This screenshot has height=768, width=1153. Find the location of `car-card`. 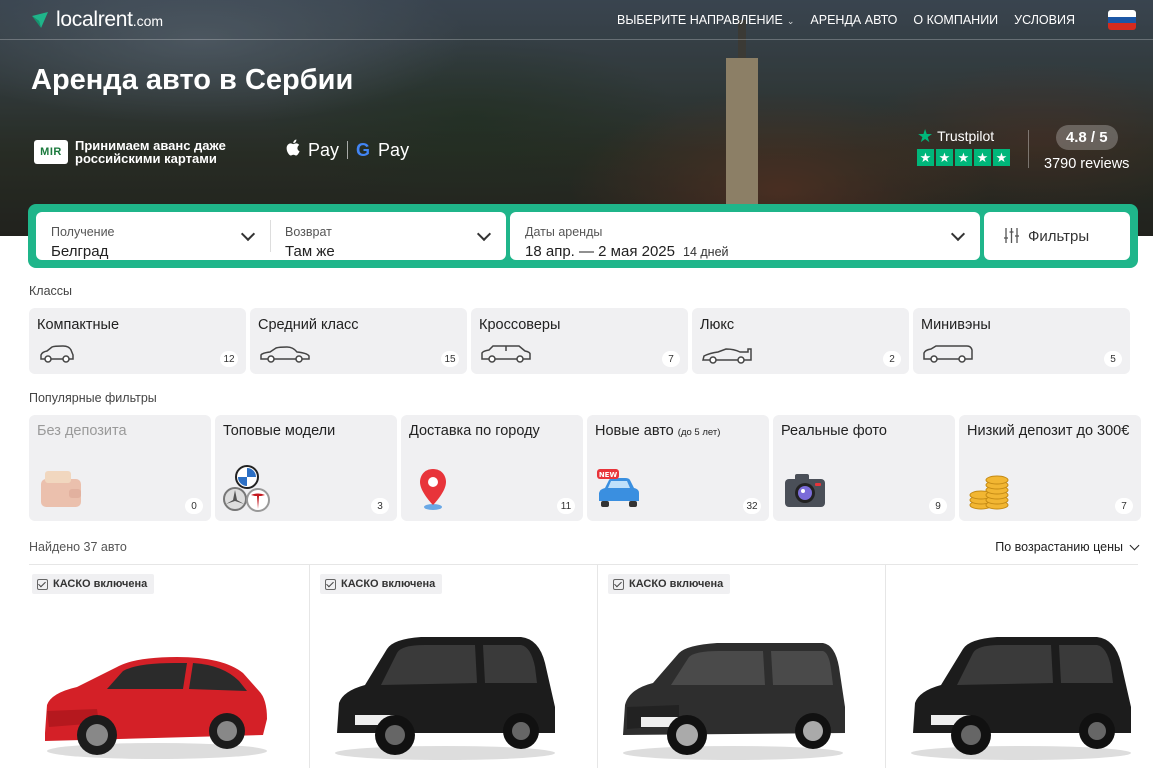

car-card is located at coordinates (1019, 666).